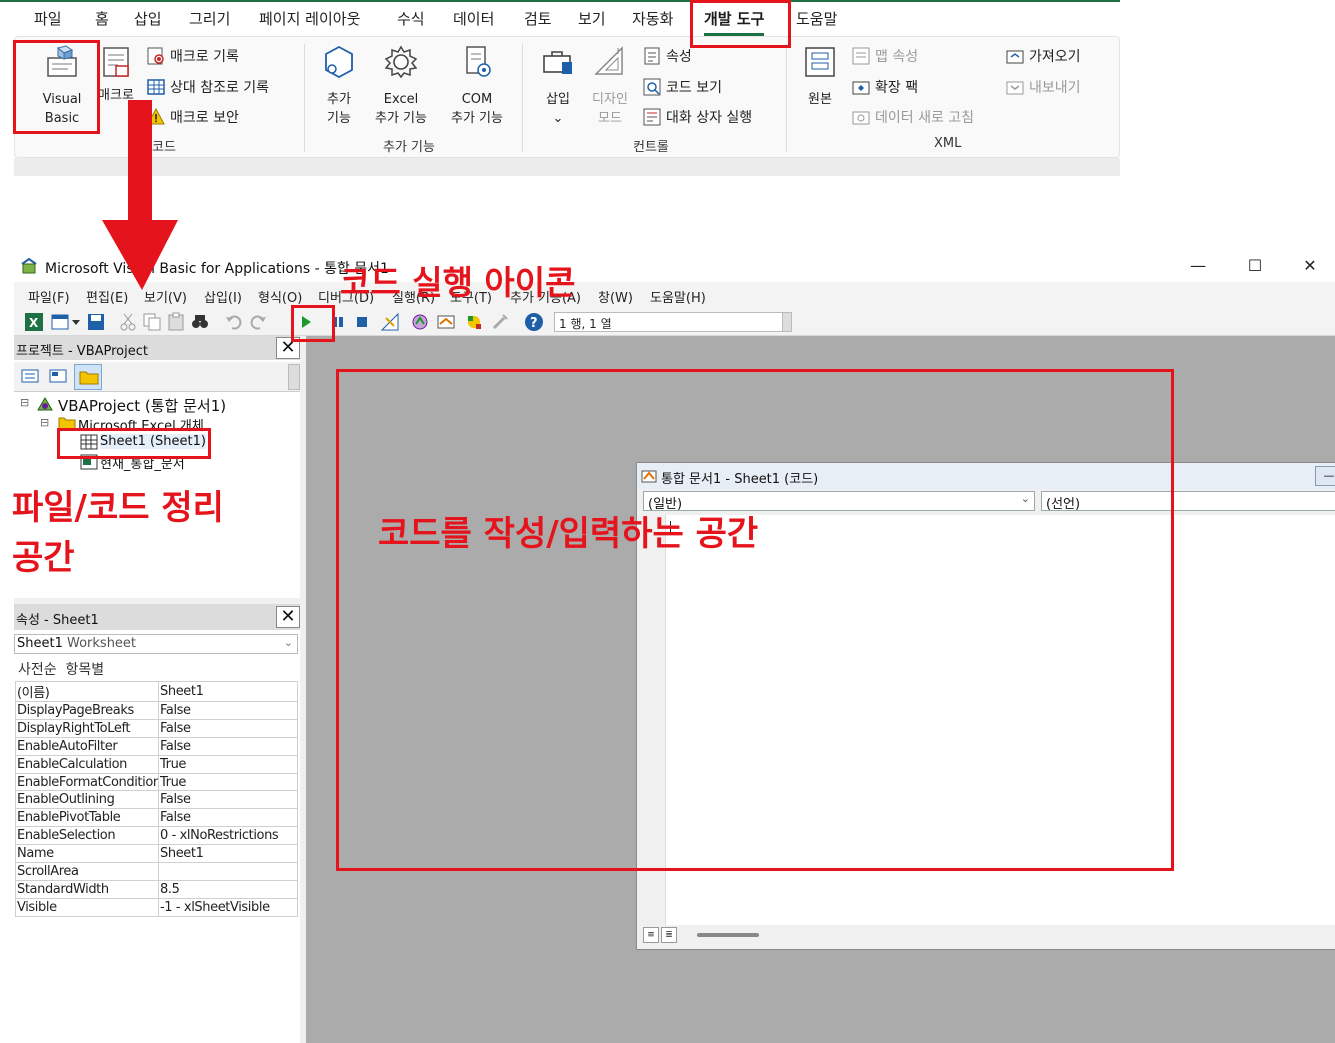 The image size is (1335, 1043). I want to click on property-row: ScrollArea, so click(156, 871).